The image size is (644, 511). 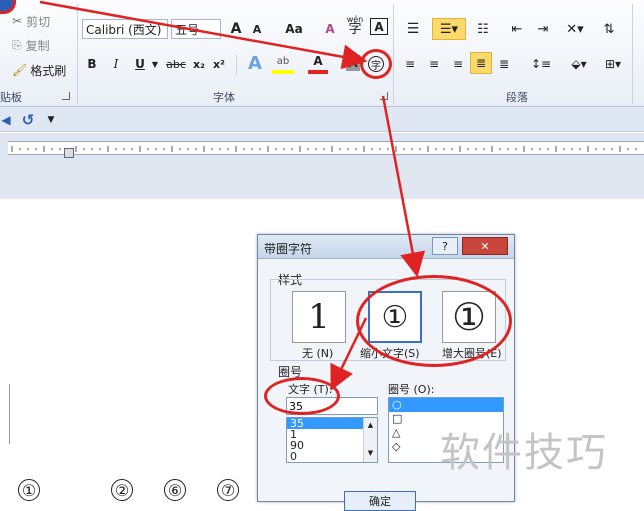 I want to click on arrow-to-text-input, so click(x=349, y=354).